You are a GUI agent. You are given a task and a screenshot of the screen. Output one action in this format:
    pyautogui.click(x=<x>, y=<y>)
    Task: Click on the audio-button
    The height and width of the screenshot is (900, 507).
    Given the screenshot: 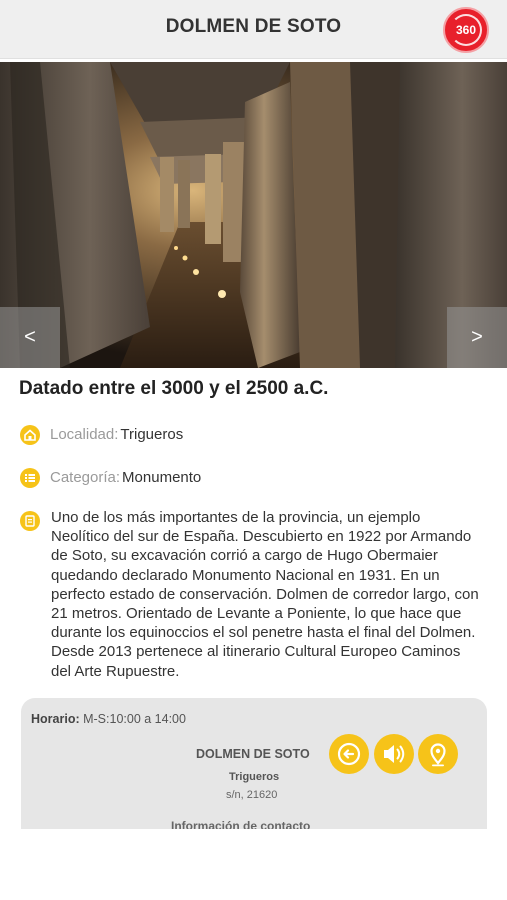 What is the action you would take?
    pyautogui.click(x=394, y=754)
    